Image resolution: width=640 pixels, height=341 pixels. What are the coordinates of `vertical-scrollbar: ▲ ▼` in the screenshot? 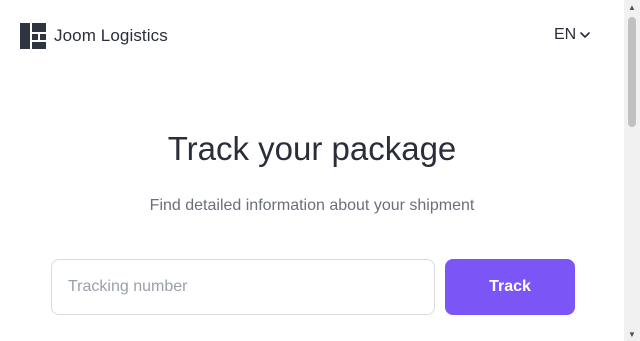 It's located at (632, 170).